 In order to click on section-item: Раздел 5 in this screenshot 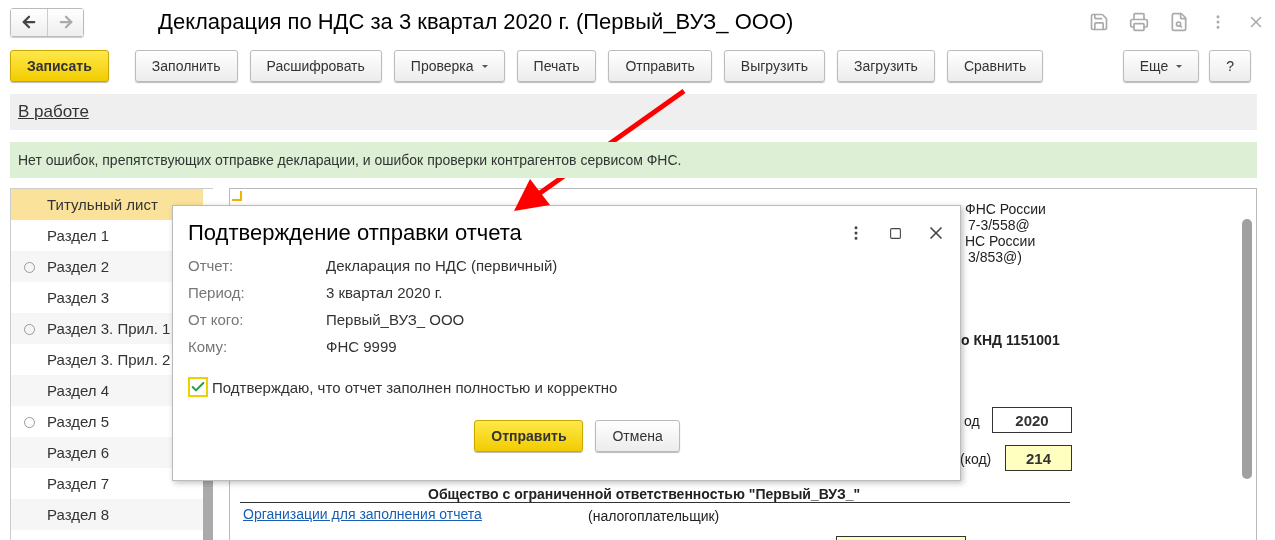, I will do `click(78, 421)`.